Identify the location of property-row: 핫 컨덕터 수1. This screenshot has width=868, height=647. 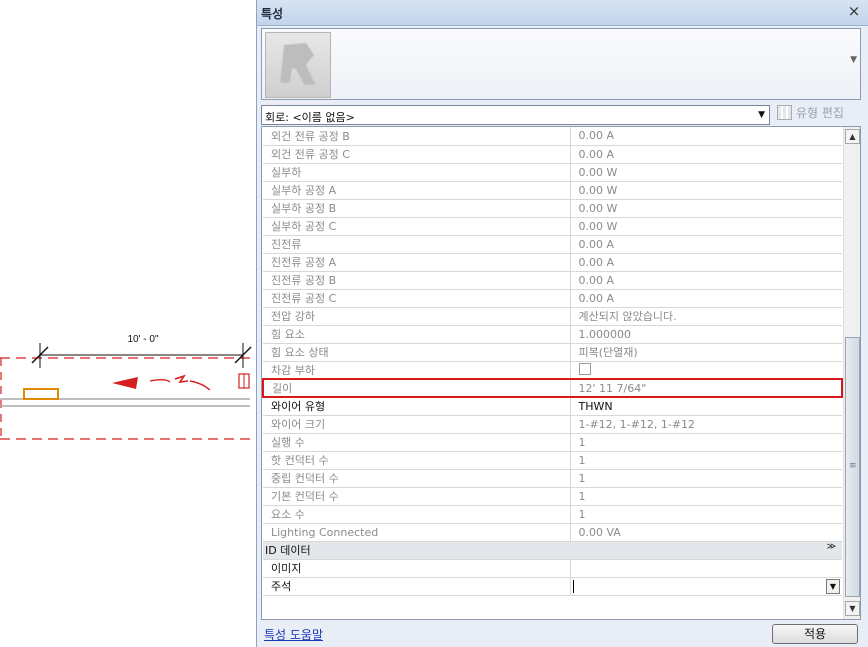
(552, 460).